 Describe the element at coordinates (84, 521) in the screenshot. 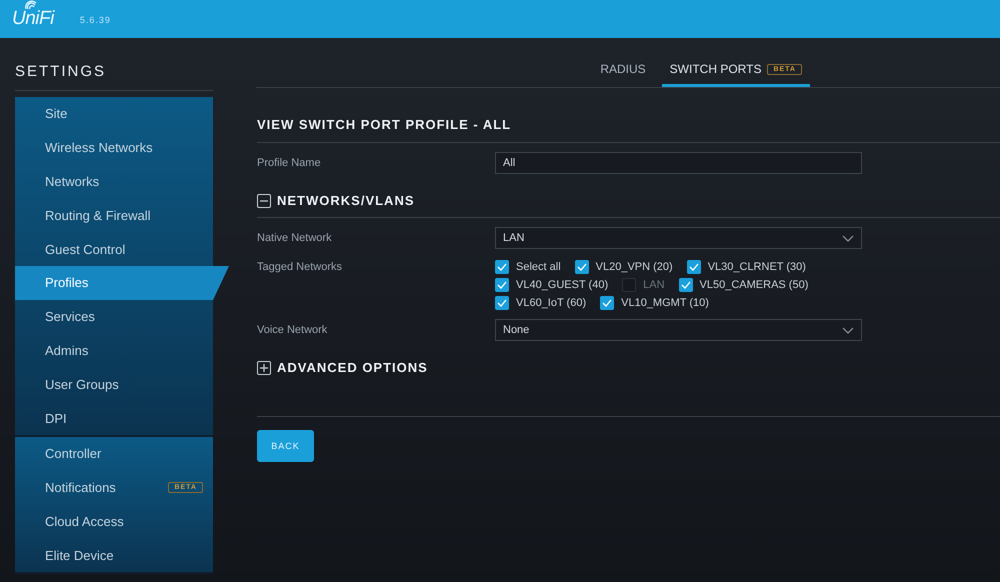

I see `sidebar-item-label: Cloud Access` at that location.